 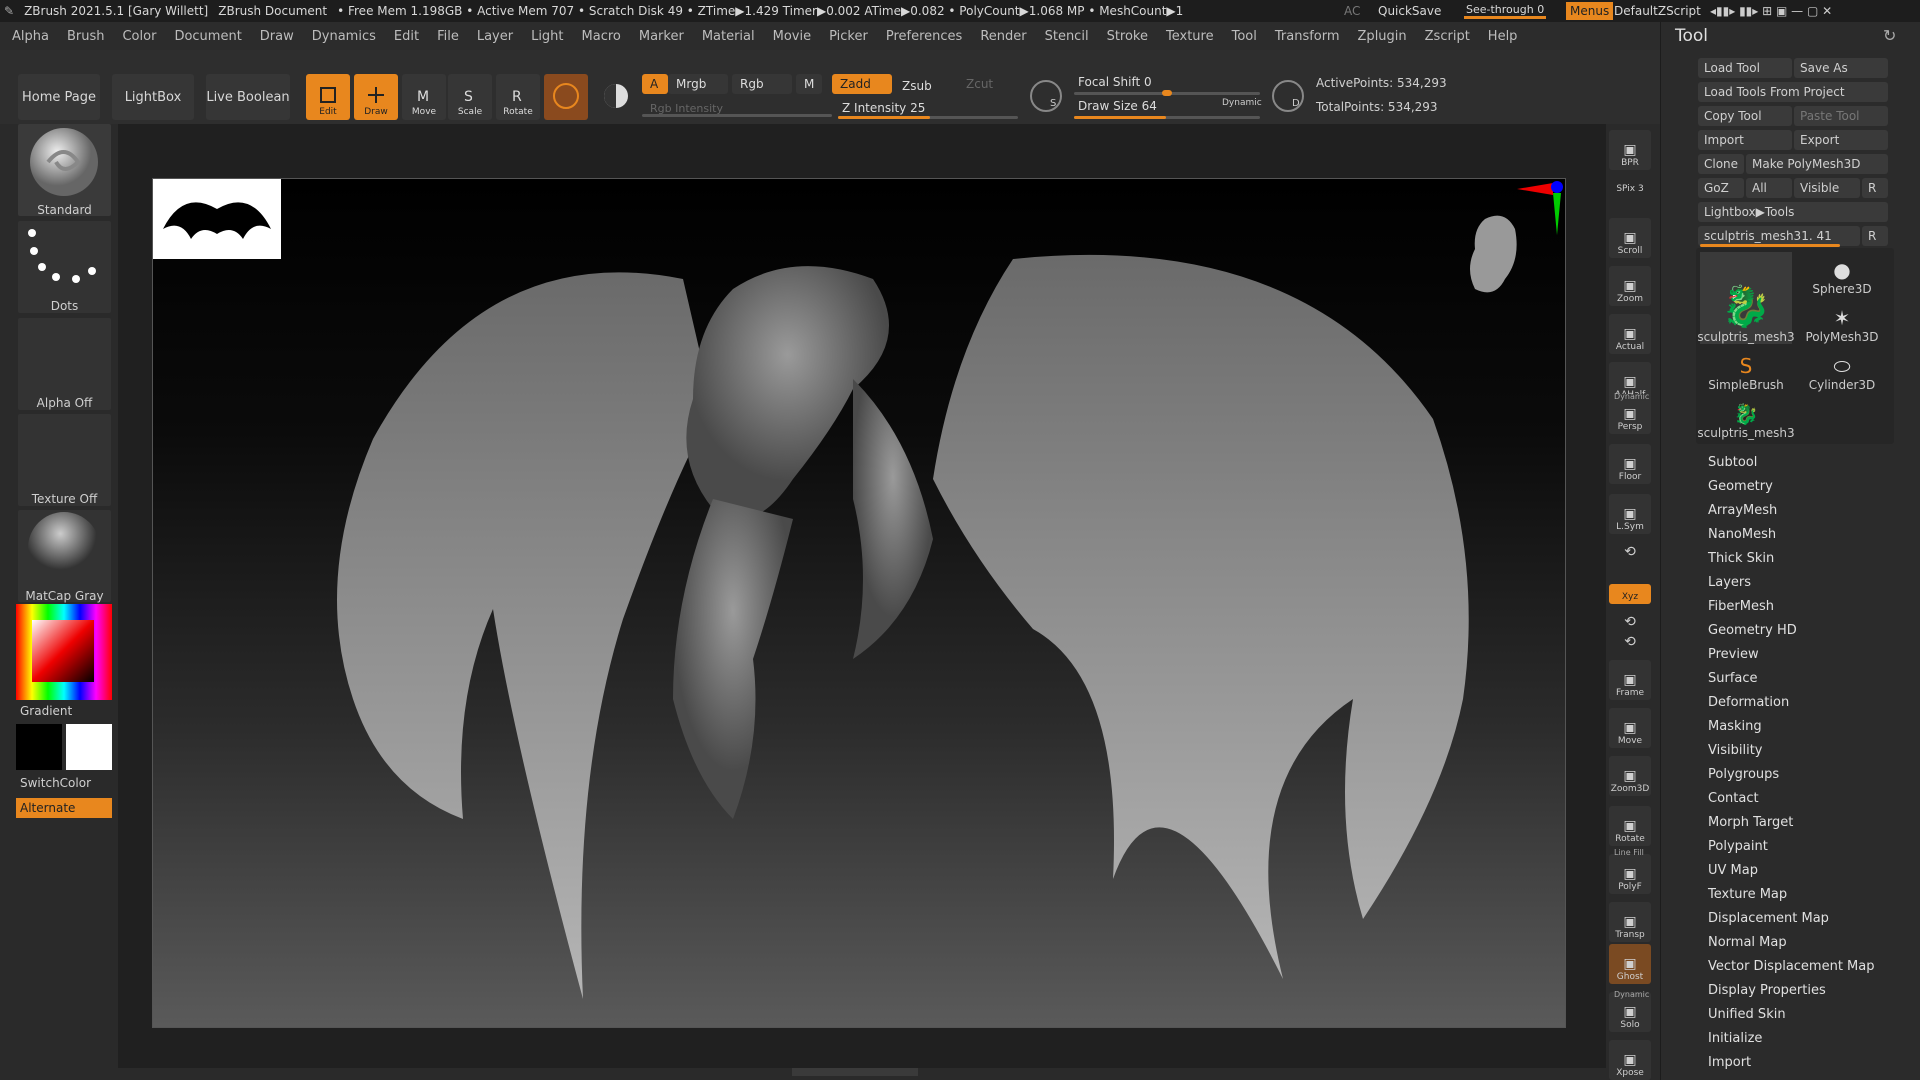 What do you see at coordinates (1046, 96) in the screenshot?
I see `focal-shift-icon` at bounding box center [1046, 96].